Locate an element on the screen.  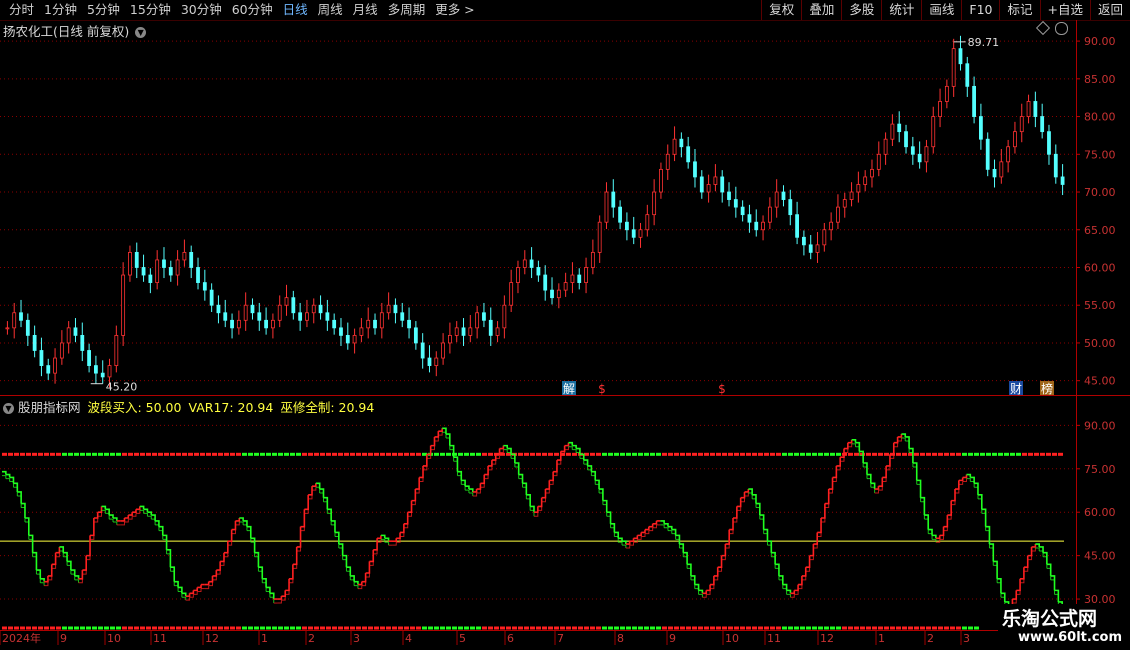
xaxis-label: 10 is located at coordinates (114, 638).